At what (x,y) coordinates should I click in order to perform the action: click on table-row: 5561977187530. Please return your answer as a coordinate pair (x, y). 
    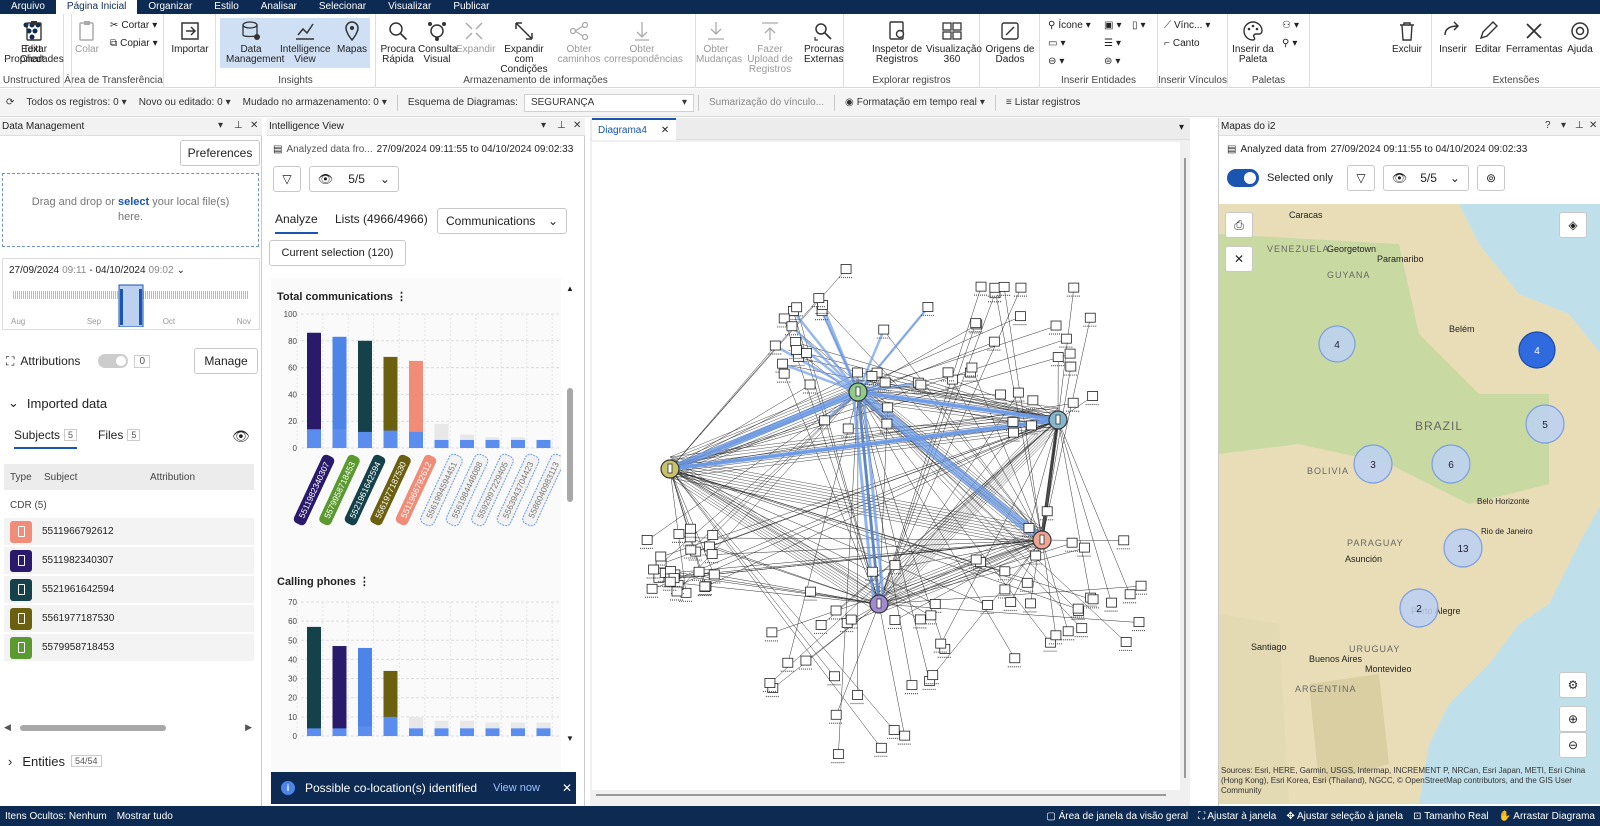
    Looking at the image, I should click on (129, 619).